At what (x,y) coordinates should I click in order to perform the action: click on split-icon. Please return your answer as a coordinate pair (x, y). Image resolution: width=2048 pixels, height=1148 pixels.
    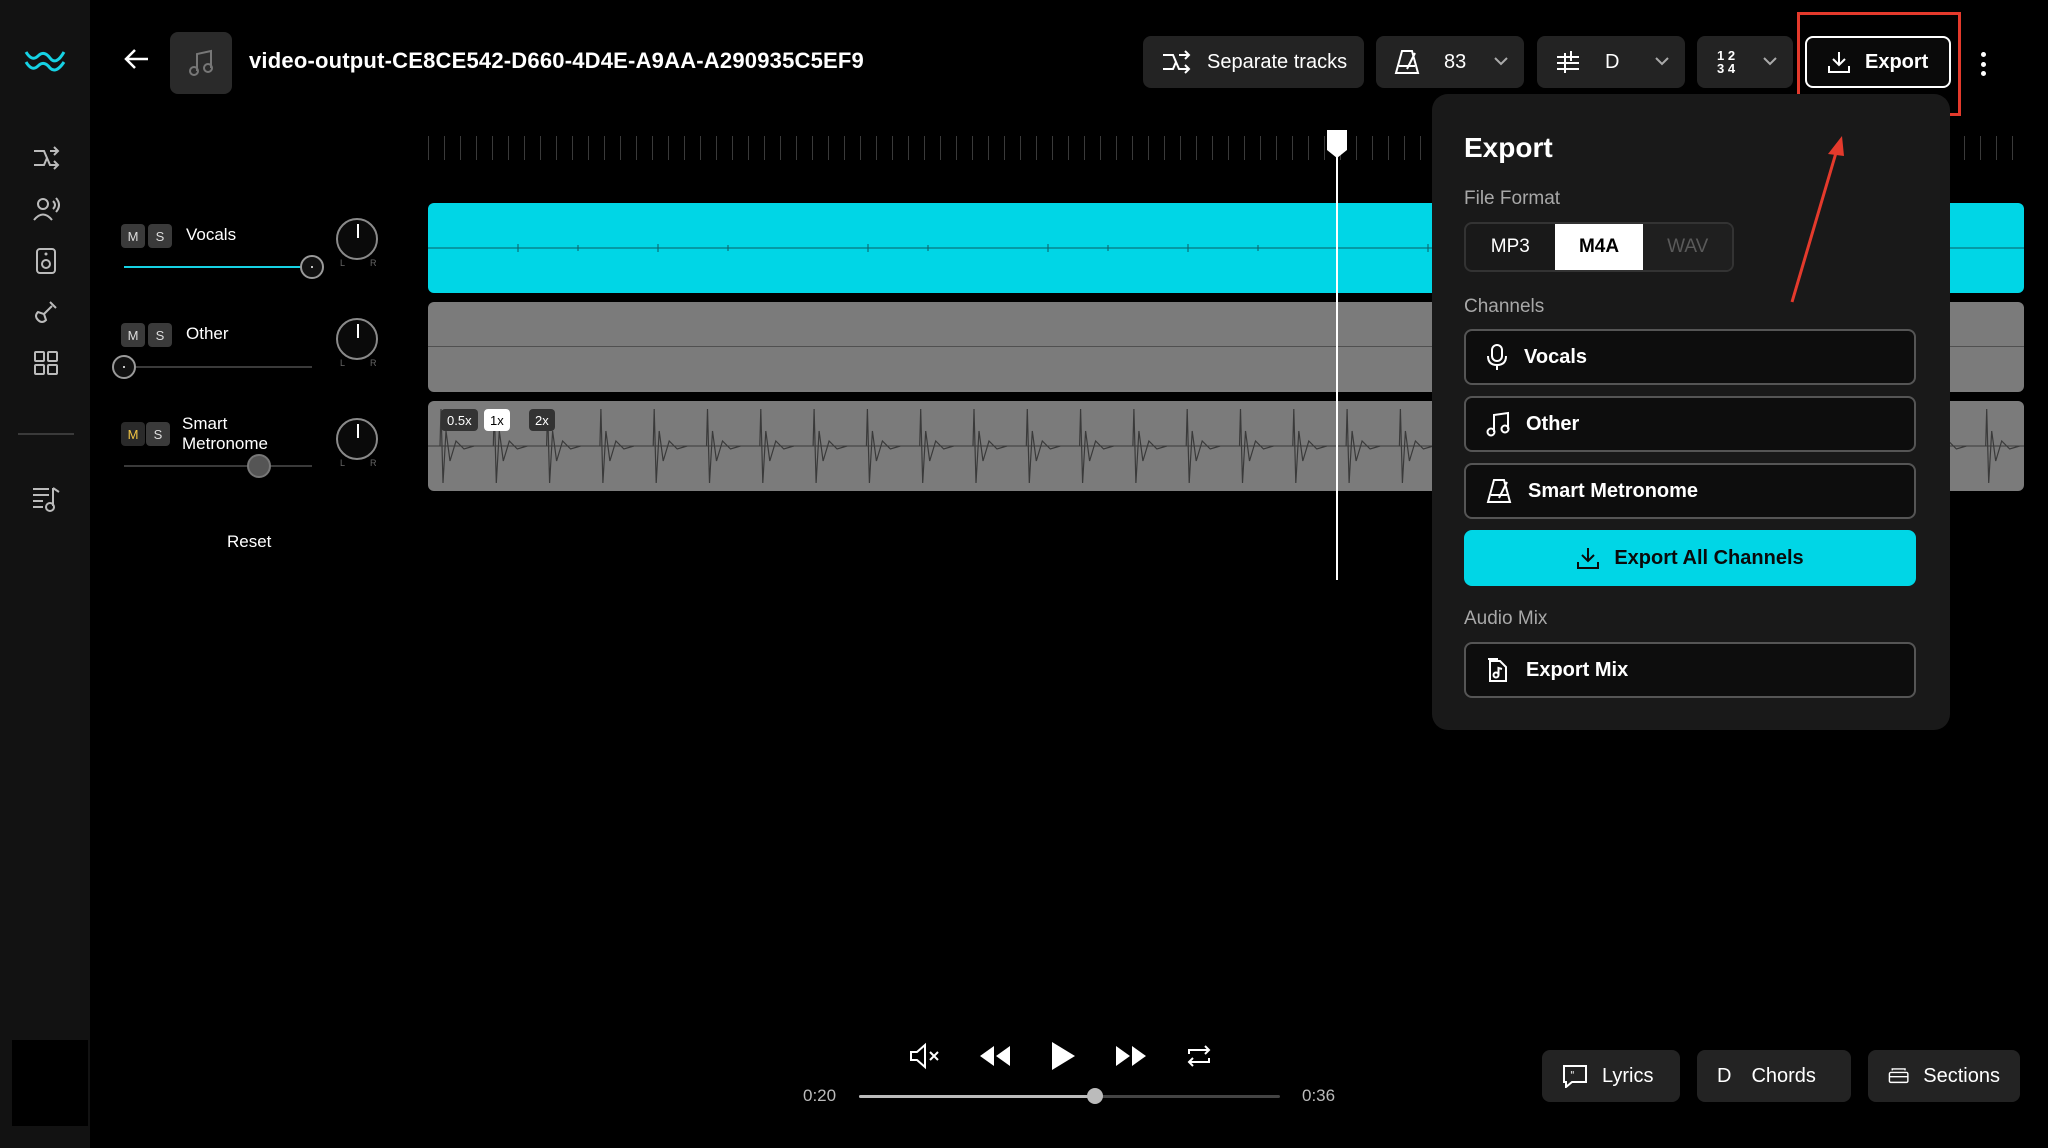
    Looking at the image, I should click on (1177, 62).